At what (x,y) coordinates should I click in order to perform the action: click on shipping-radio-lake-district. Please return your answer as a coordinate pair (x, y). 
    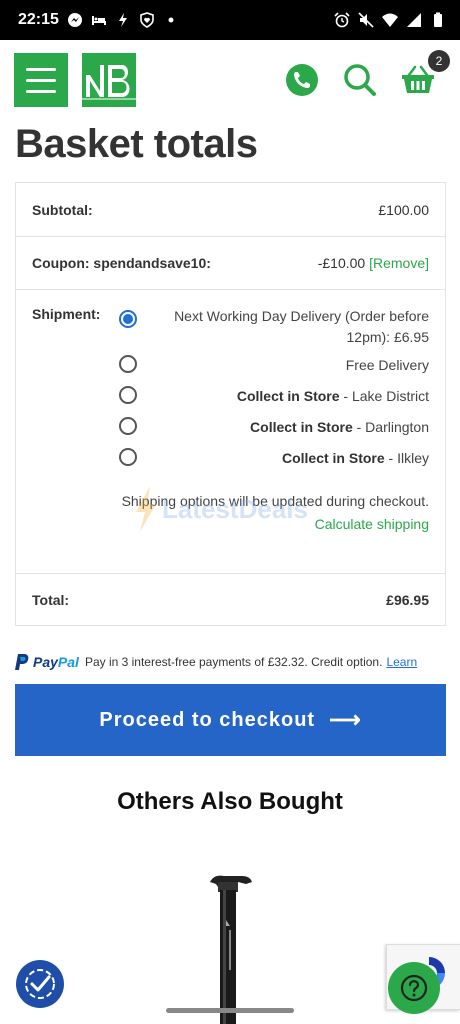
    Looking at the image, I should click on (128, 395).